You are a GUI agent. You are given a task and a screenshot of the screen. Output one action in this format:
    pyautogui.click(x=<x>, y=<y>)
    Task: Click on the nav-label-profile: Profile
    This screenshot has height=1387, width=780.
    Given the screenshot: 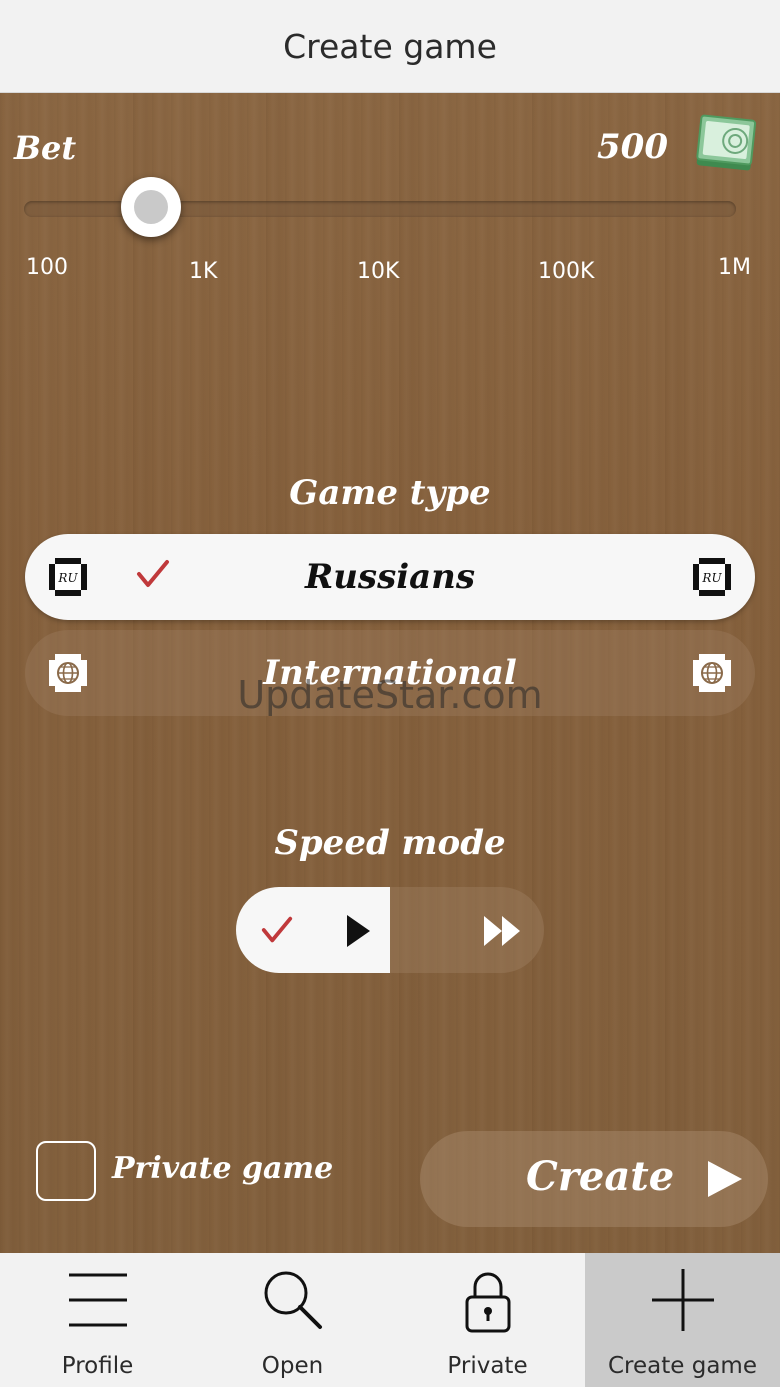 What is the action you would take?
    pyautogui.click(x=97, y=1366)
    